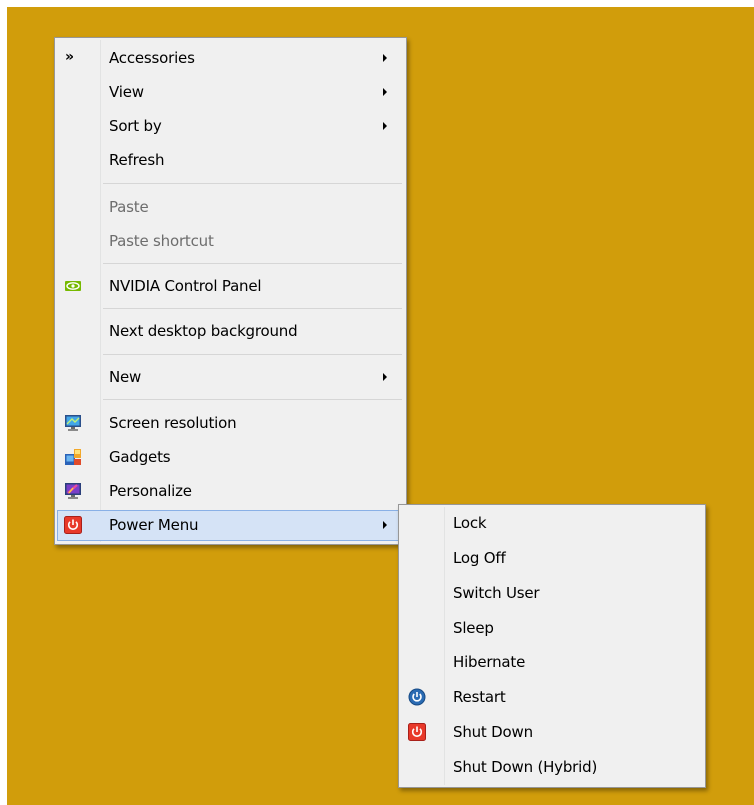 Image resolution: width=754 pixels, height=805 pixels. I want to click on personalize-icon, so click(73, 491).